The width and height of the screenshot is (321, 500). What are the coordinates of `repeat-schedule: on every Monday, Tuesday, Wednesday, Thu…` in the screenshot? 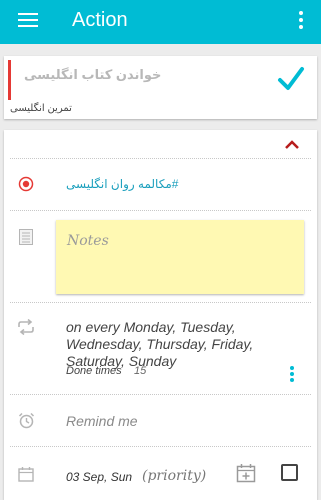 It's located at (188, 344).